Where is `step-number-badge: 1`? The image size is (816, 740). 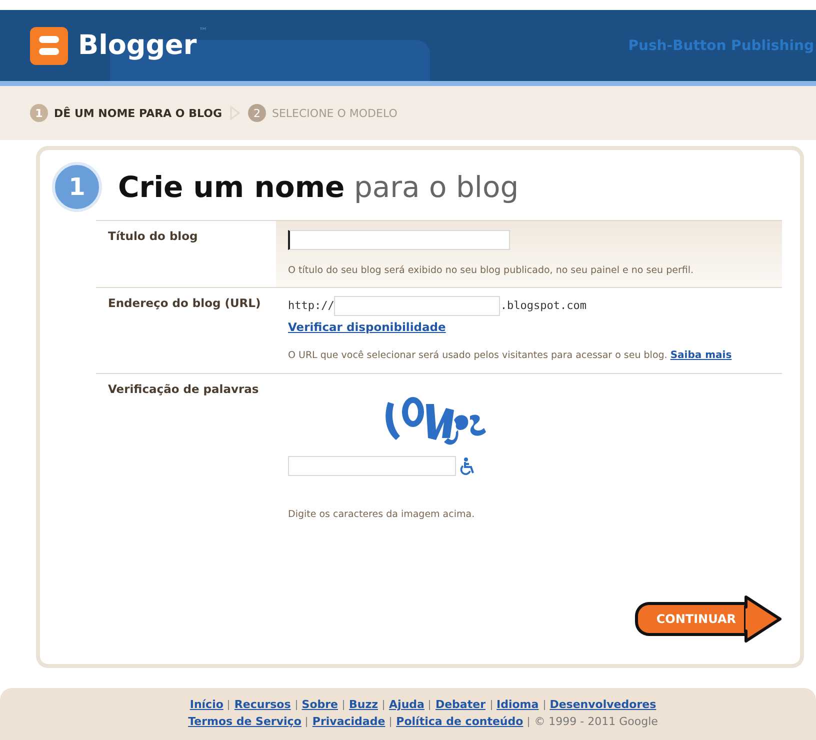 step-number-badge: 1 is located at coordinates (77, 187).